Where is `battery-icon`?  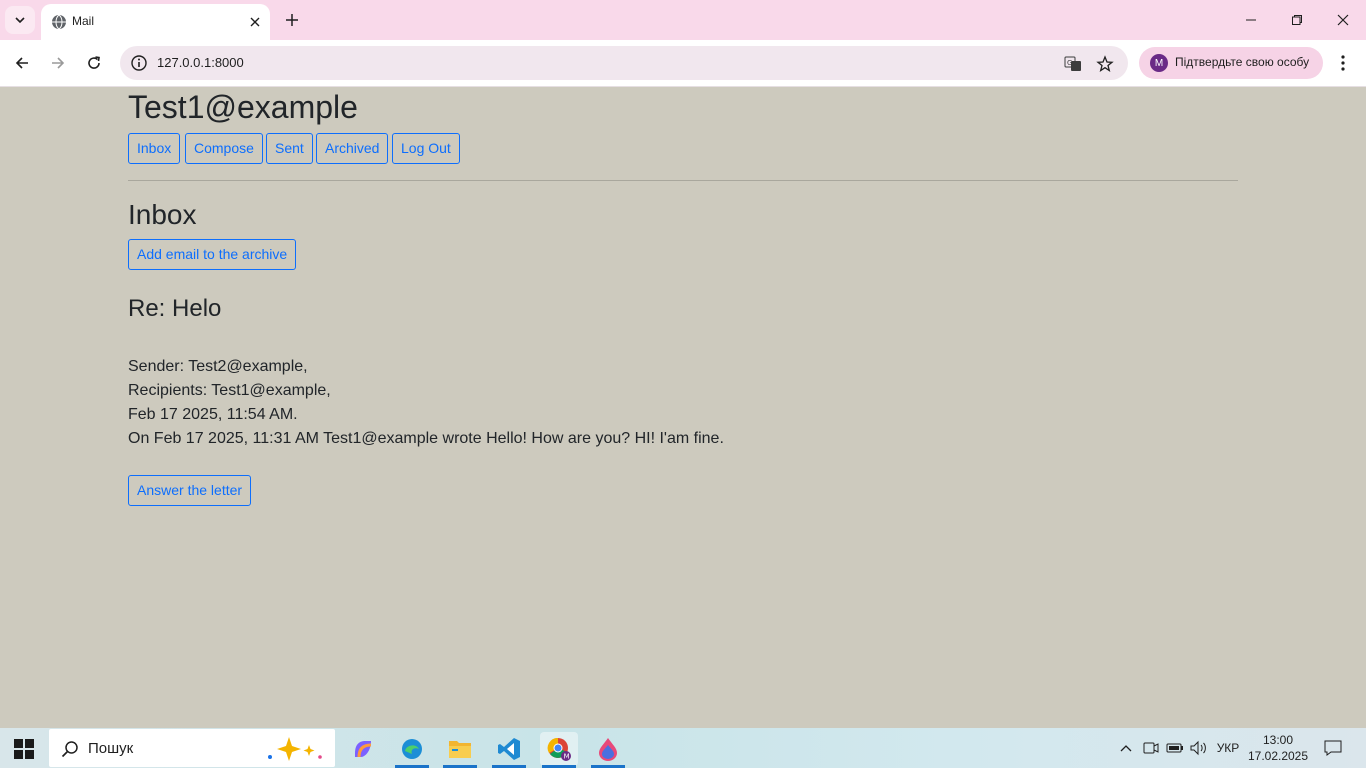
battery-icon is located at coordinates (1175, 748).